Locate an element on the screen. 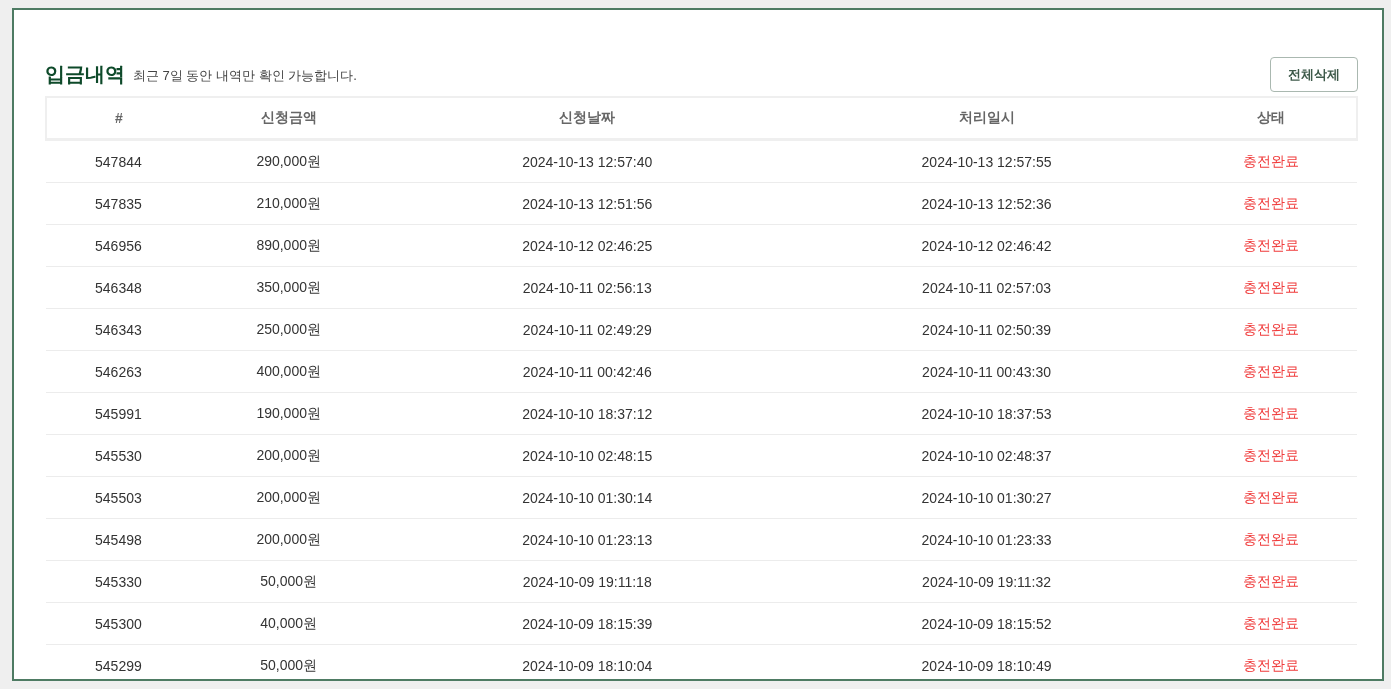 The height and width of the screenshot is (689, 1391). table-cell: 890,000원 is located at coordinates (288, 245).